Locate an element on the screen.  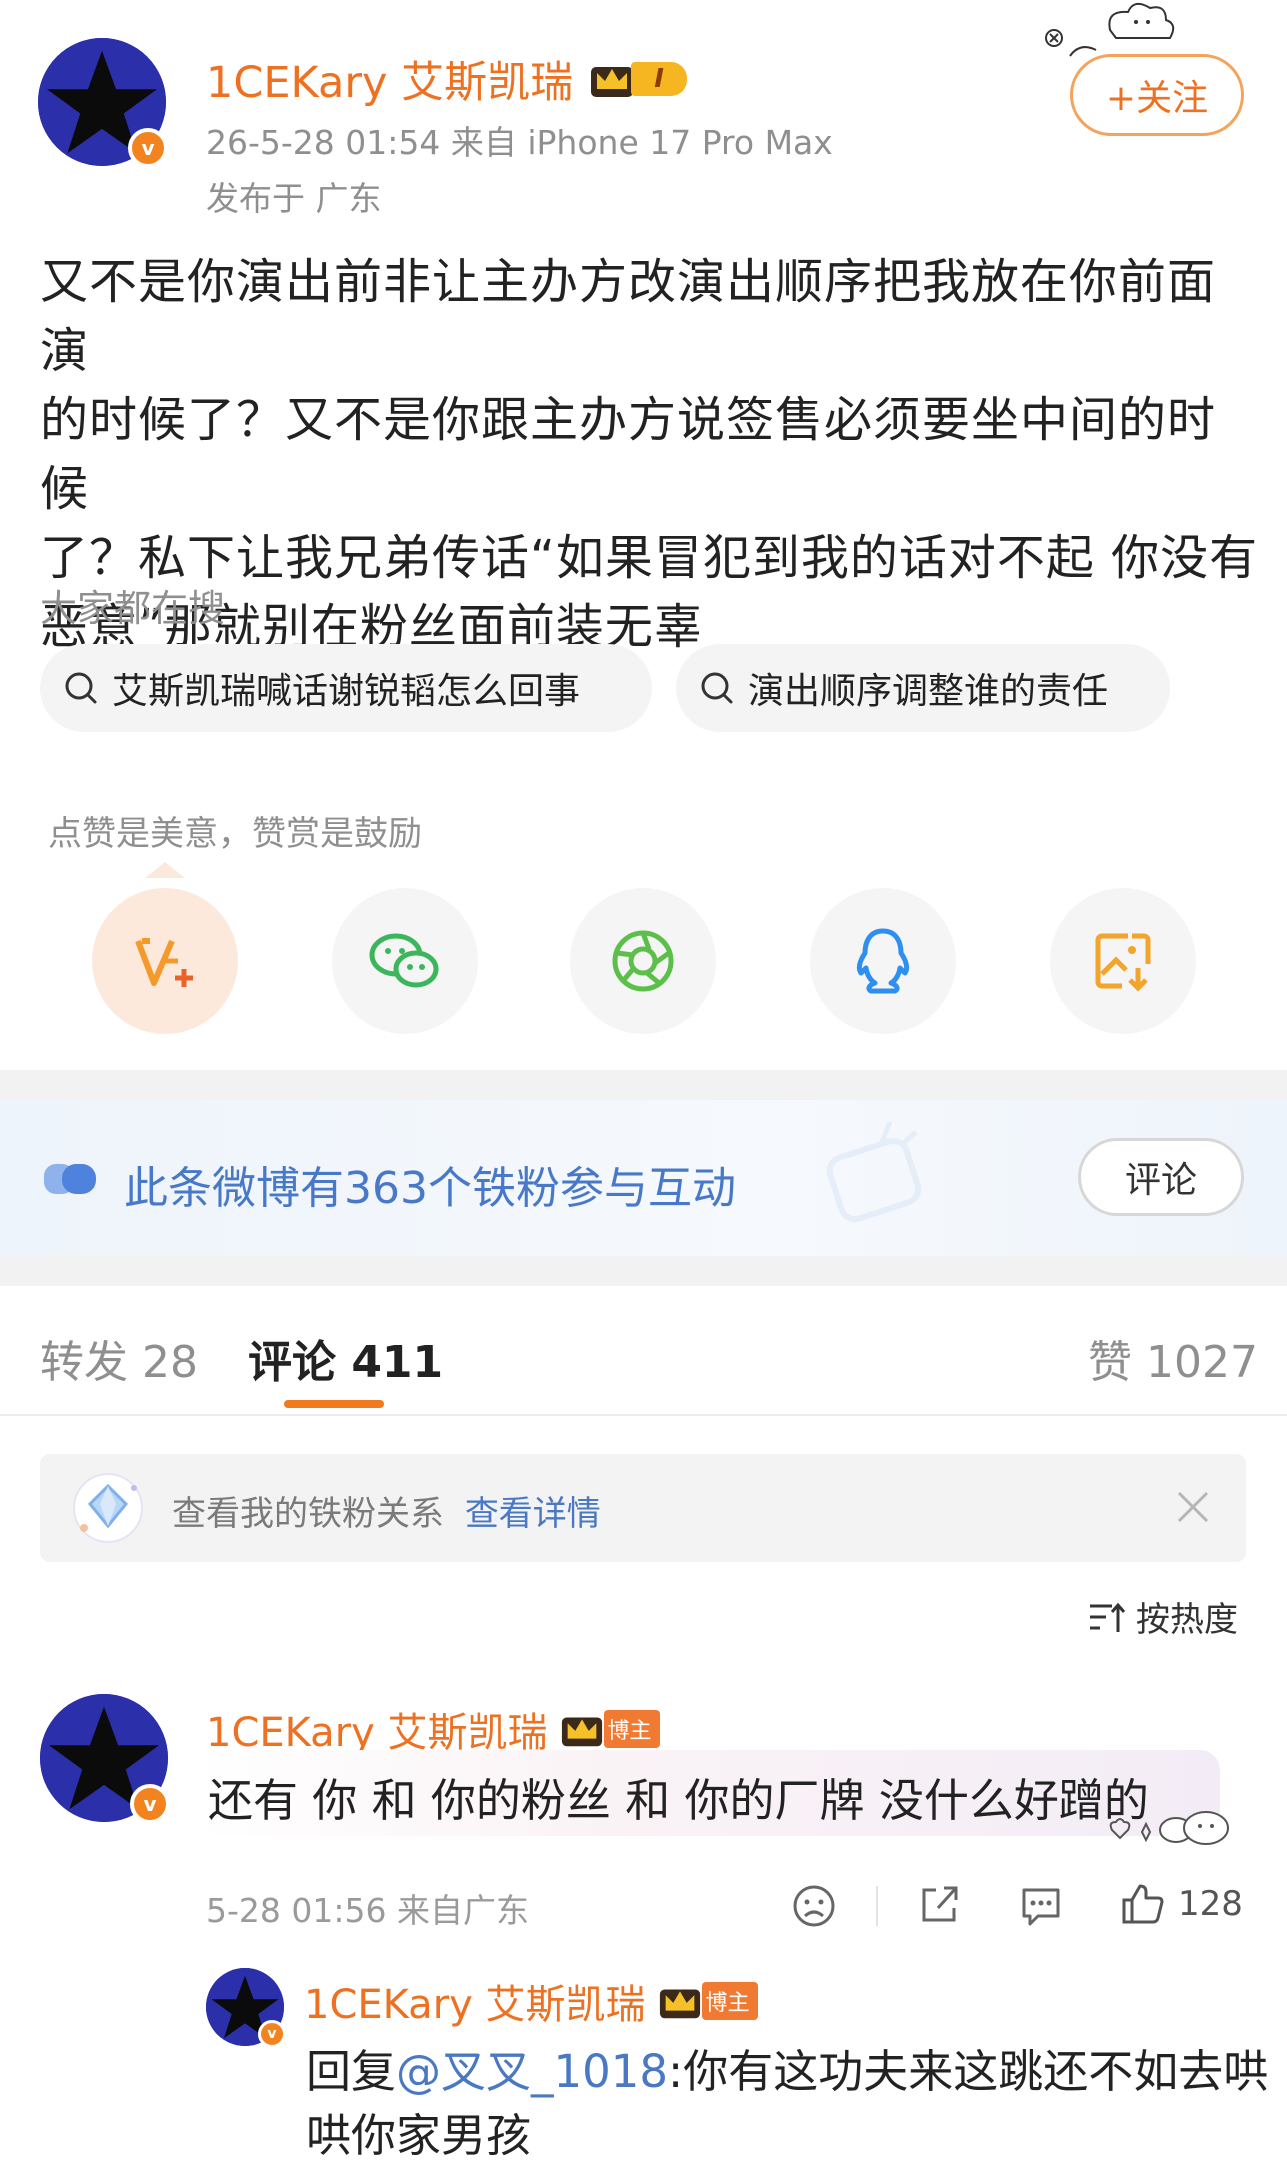
comment-meta: 5-28 01:56 来自广东 is located at coordinates (367, 1910).